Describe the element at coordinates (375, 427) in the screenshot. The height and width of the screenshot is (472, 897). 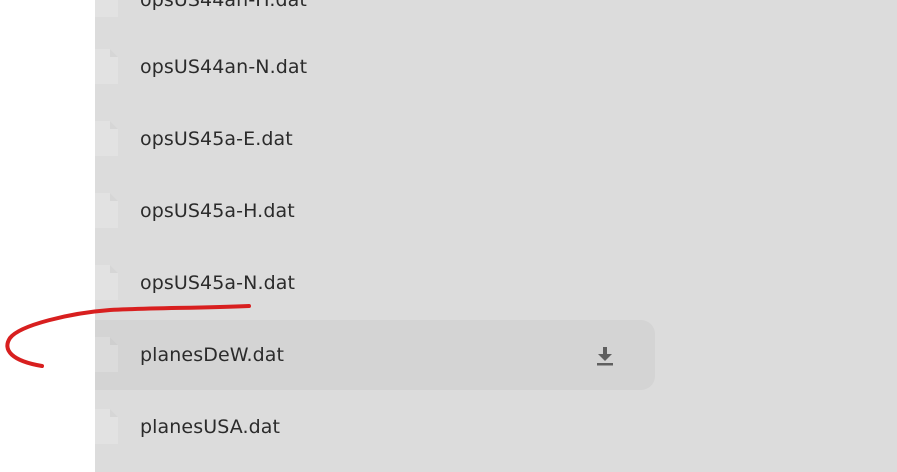
I see `file-row-planesUSA: planesUSA.dat` at that location.